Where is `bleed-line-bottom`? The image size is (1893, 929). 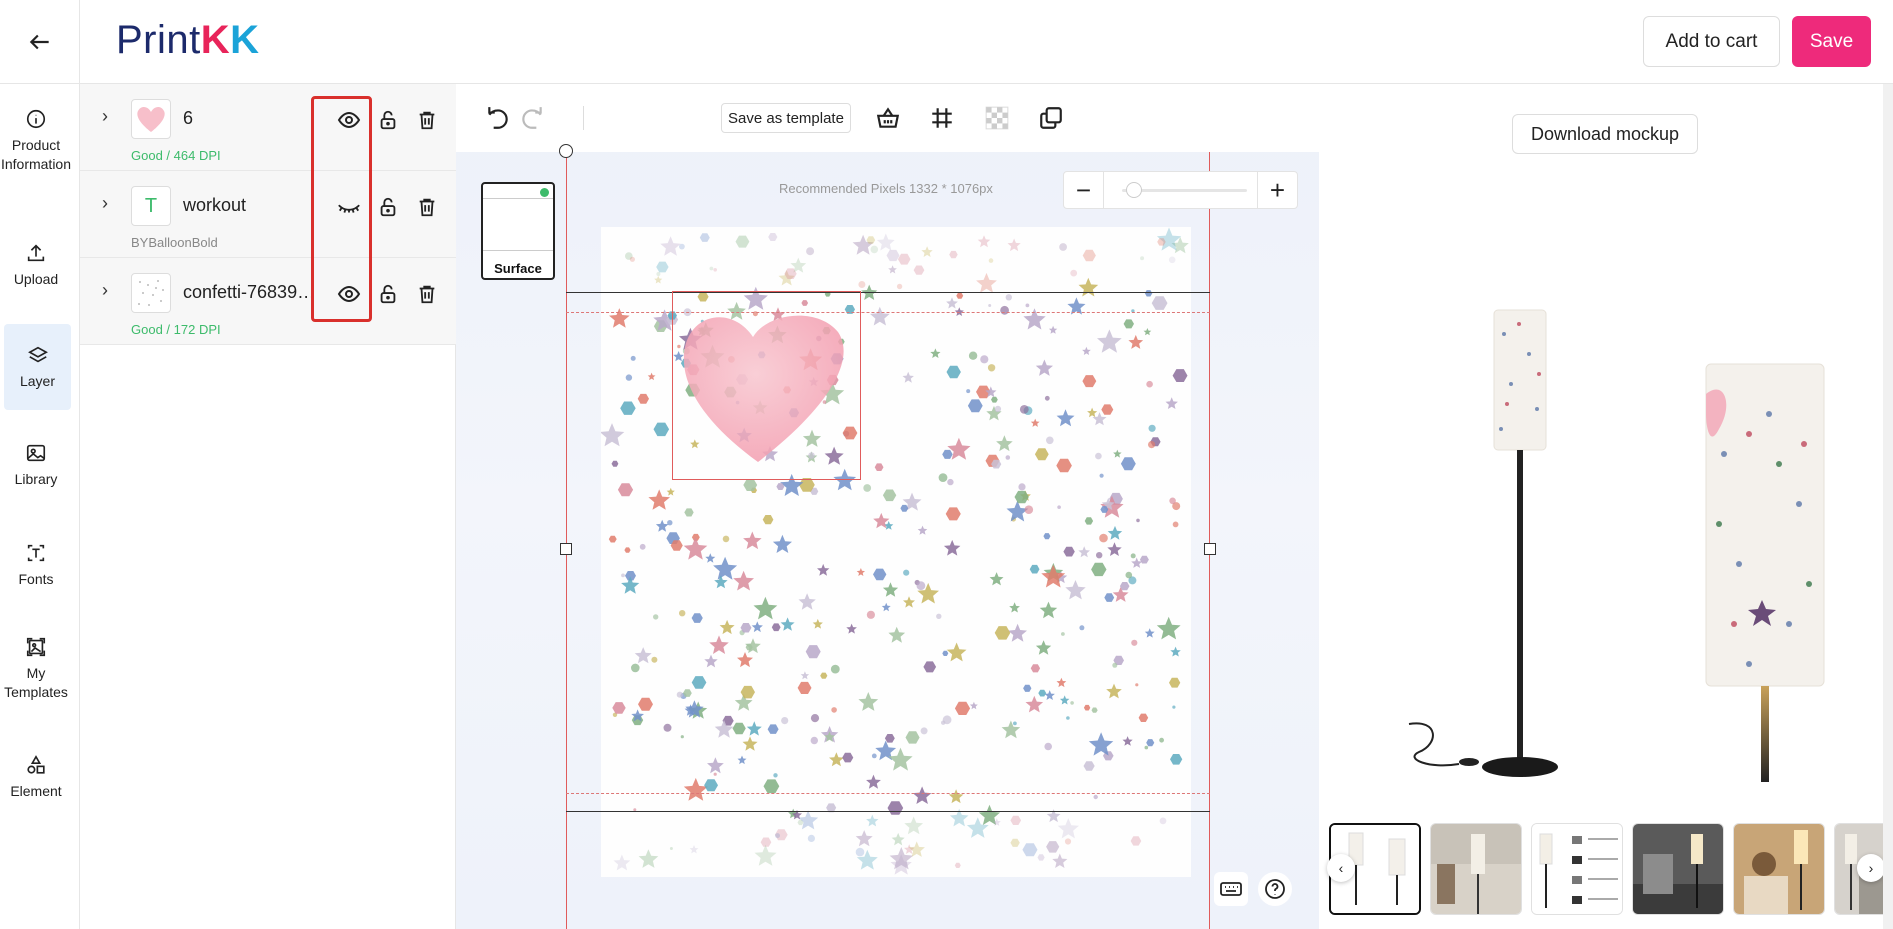 bleed-line-bottom is located at coordinates (888, 811).